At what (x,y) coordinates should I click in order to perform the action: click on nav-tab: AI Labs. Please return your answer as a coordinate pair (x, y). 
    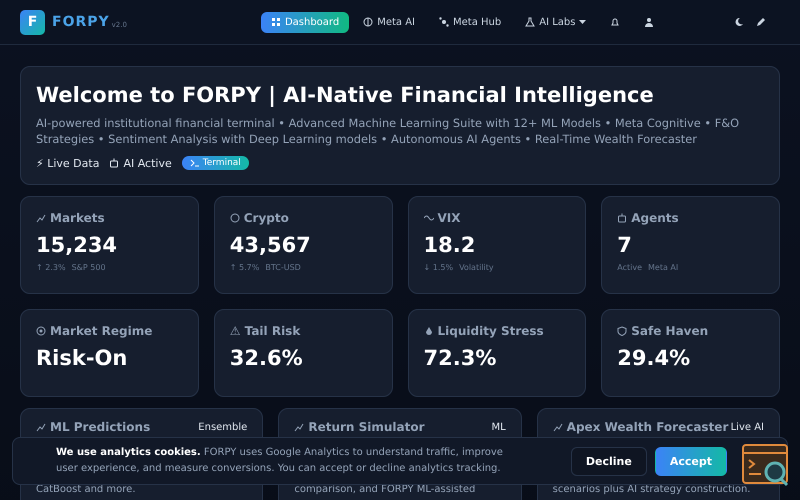
    Looking at the image, I should click on (555, 22).